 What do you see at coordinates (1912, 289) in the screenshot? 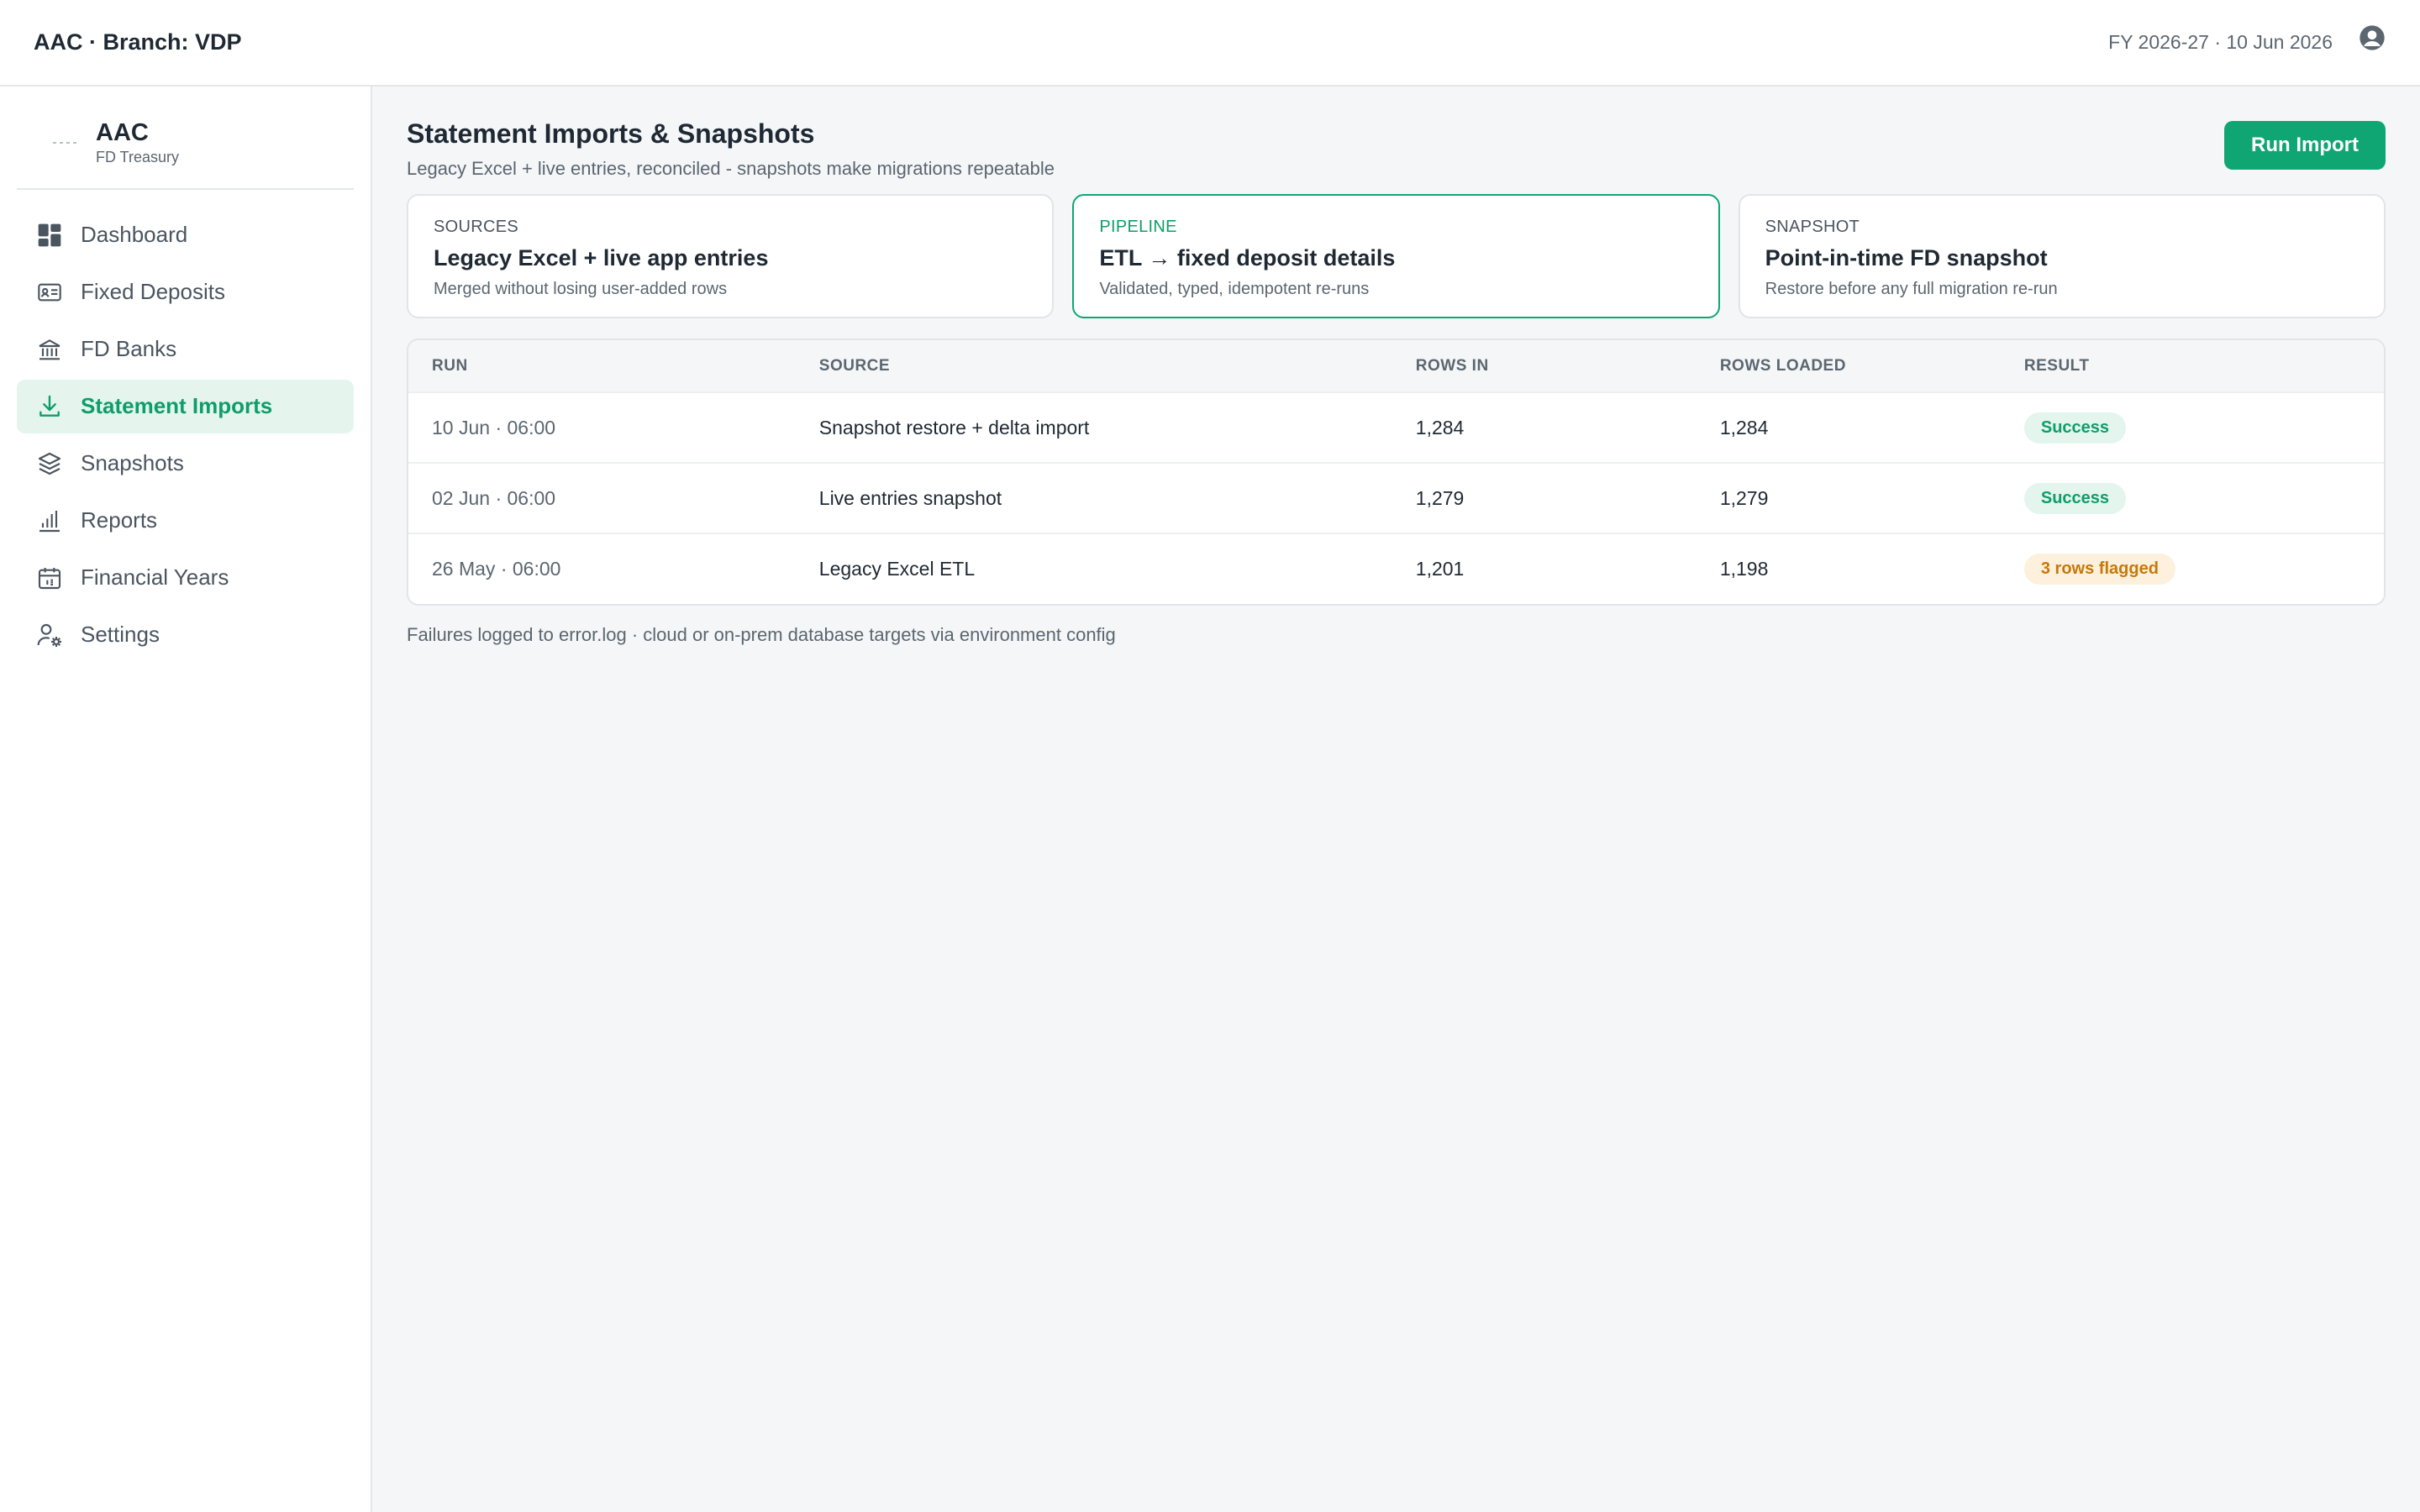
I see `card-subtitle: Restore before any full migration re-run` at bounding box center [1912, 289].